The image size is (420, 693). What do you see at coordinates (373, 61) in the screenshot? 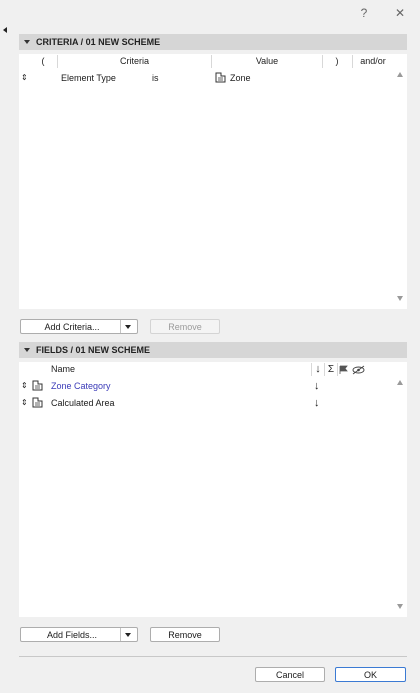
I see `column-header-andor: and/or` at bounding box center [373, 61].